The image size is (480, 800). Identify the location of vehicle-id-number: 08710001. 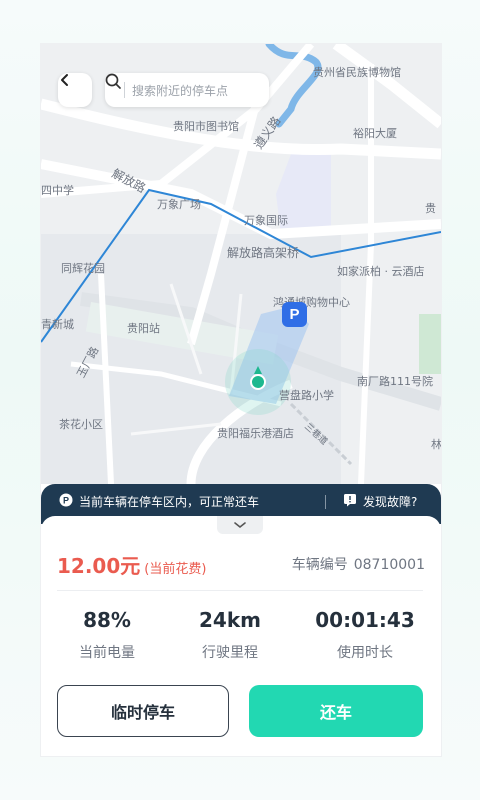
(389, 565).